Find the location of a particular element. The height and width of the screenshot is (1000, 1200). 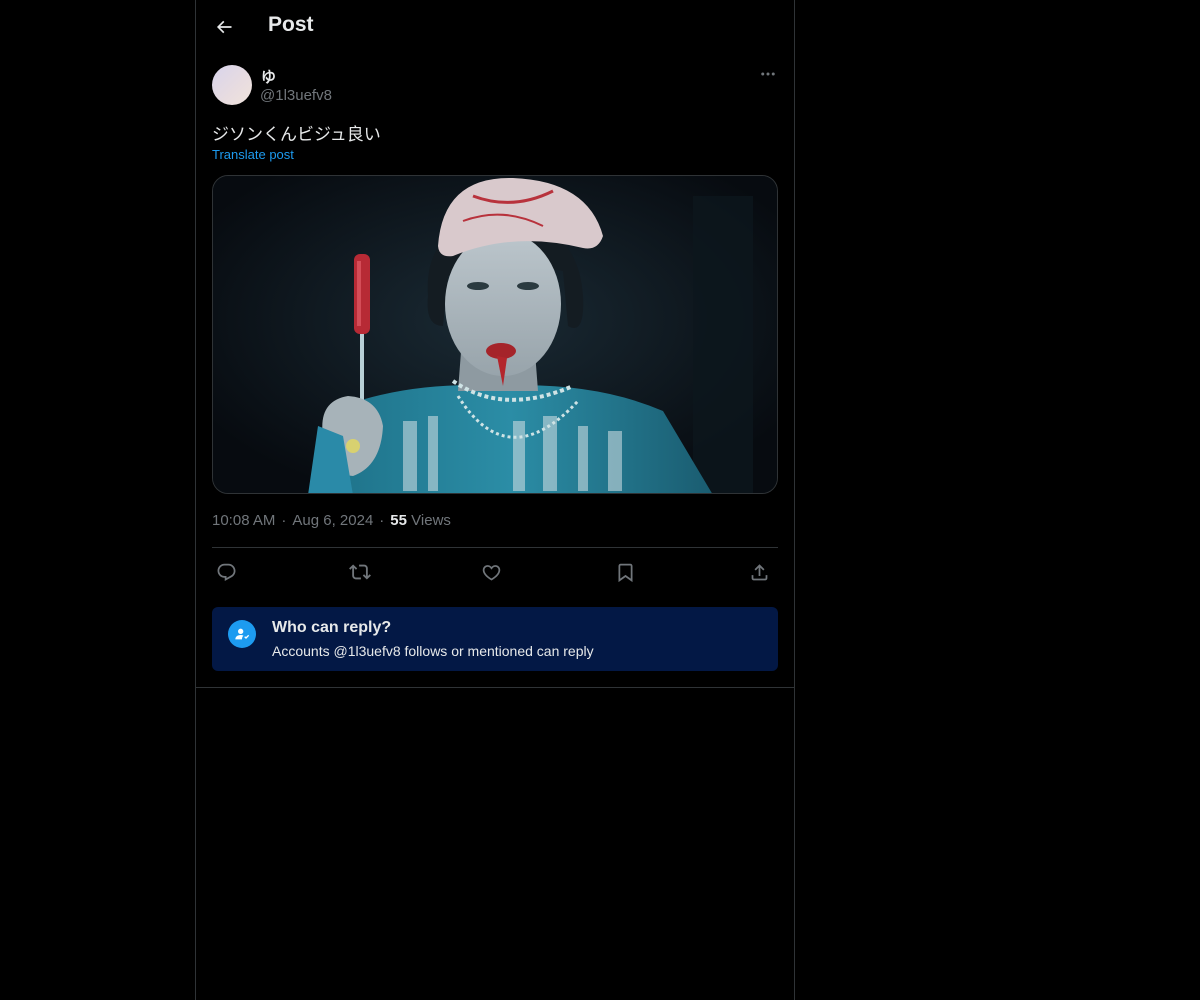

views-label: Views is located at coordinates (431, 520).